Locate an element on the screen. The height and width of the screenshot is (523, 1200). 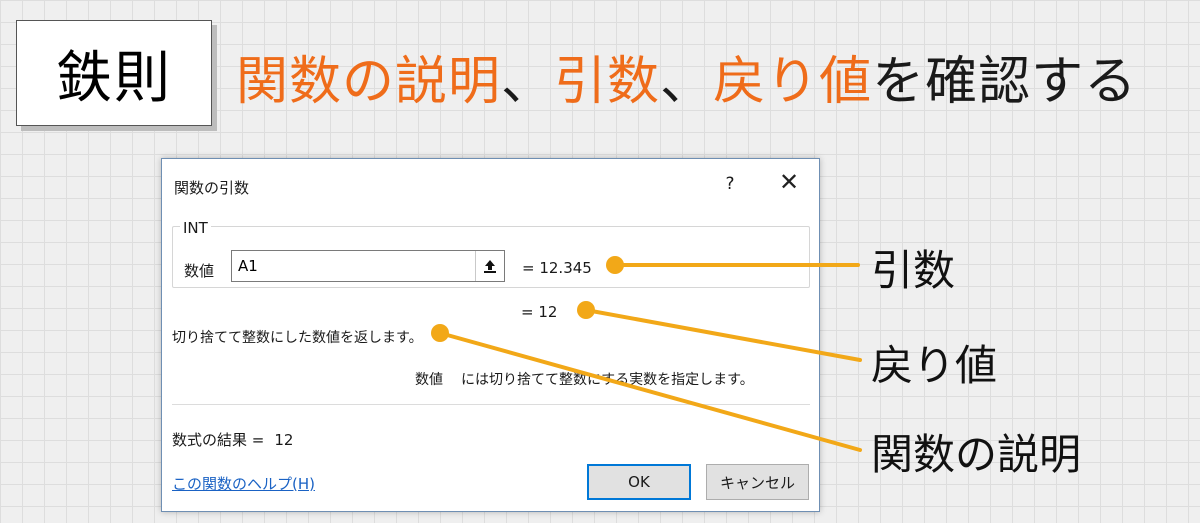
callout-label-return-value: 戻り値 is located at coordinates (934, 365).